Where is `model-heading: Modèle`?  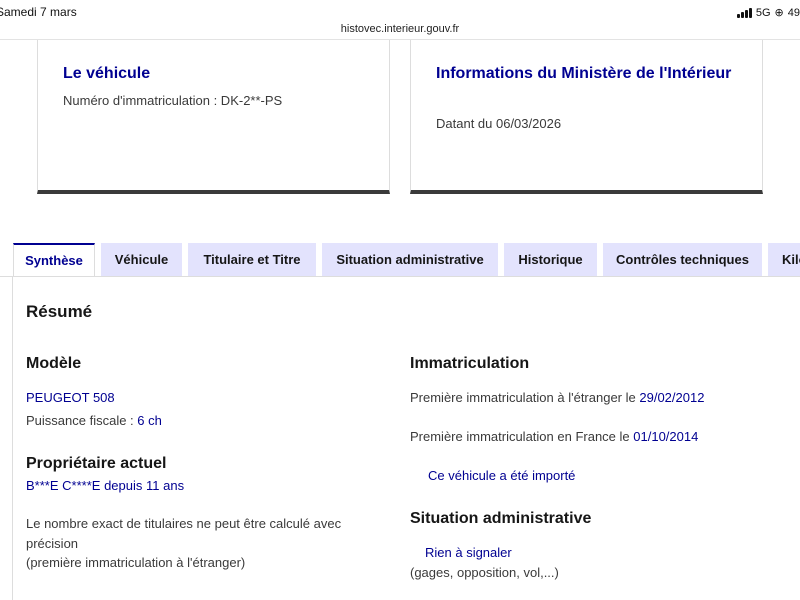
model-heading: Modèle is located at coordinates (54, 363).